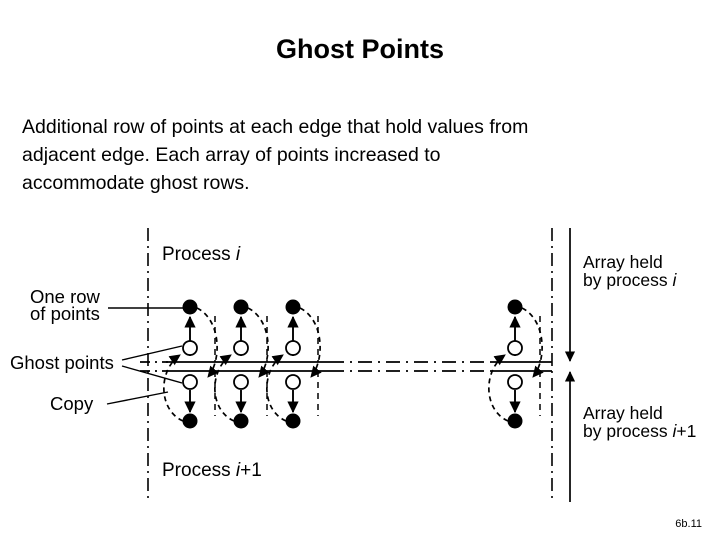 This screenshot has width=720, height=540. Describe the element at coordinates (199, 254) in the screenshot. I see `label-process-top-text: Process` at that location.